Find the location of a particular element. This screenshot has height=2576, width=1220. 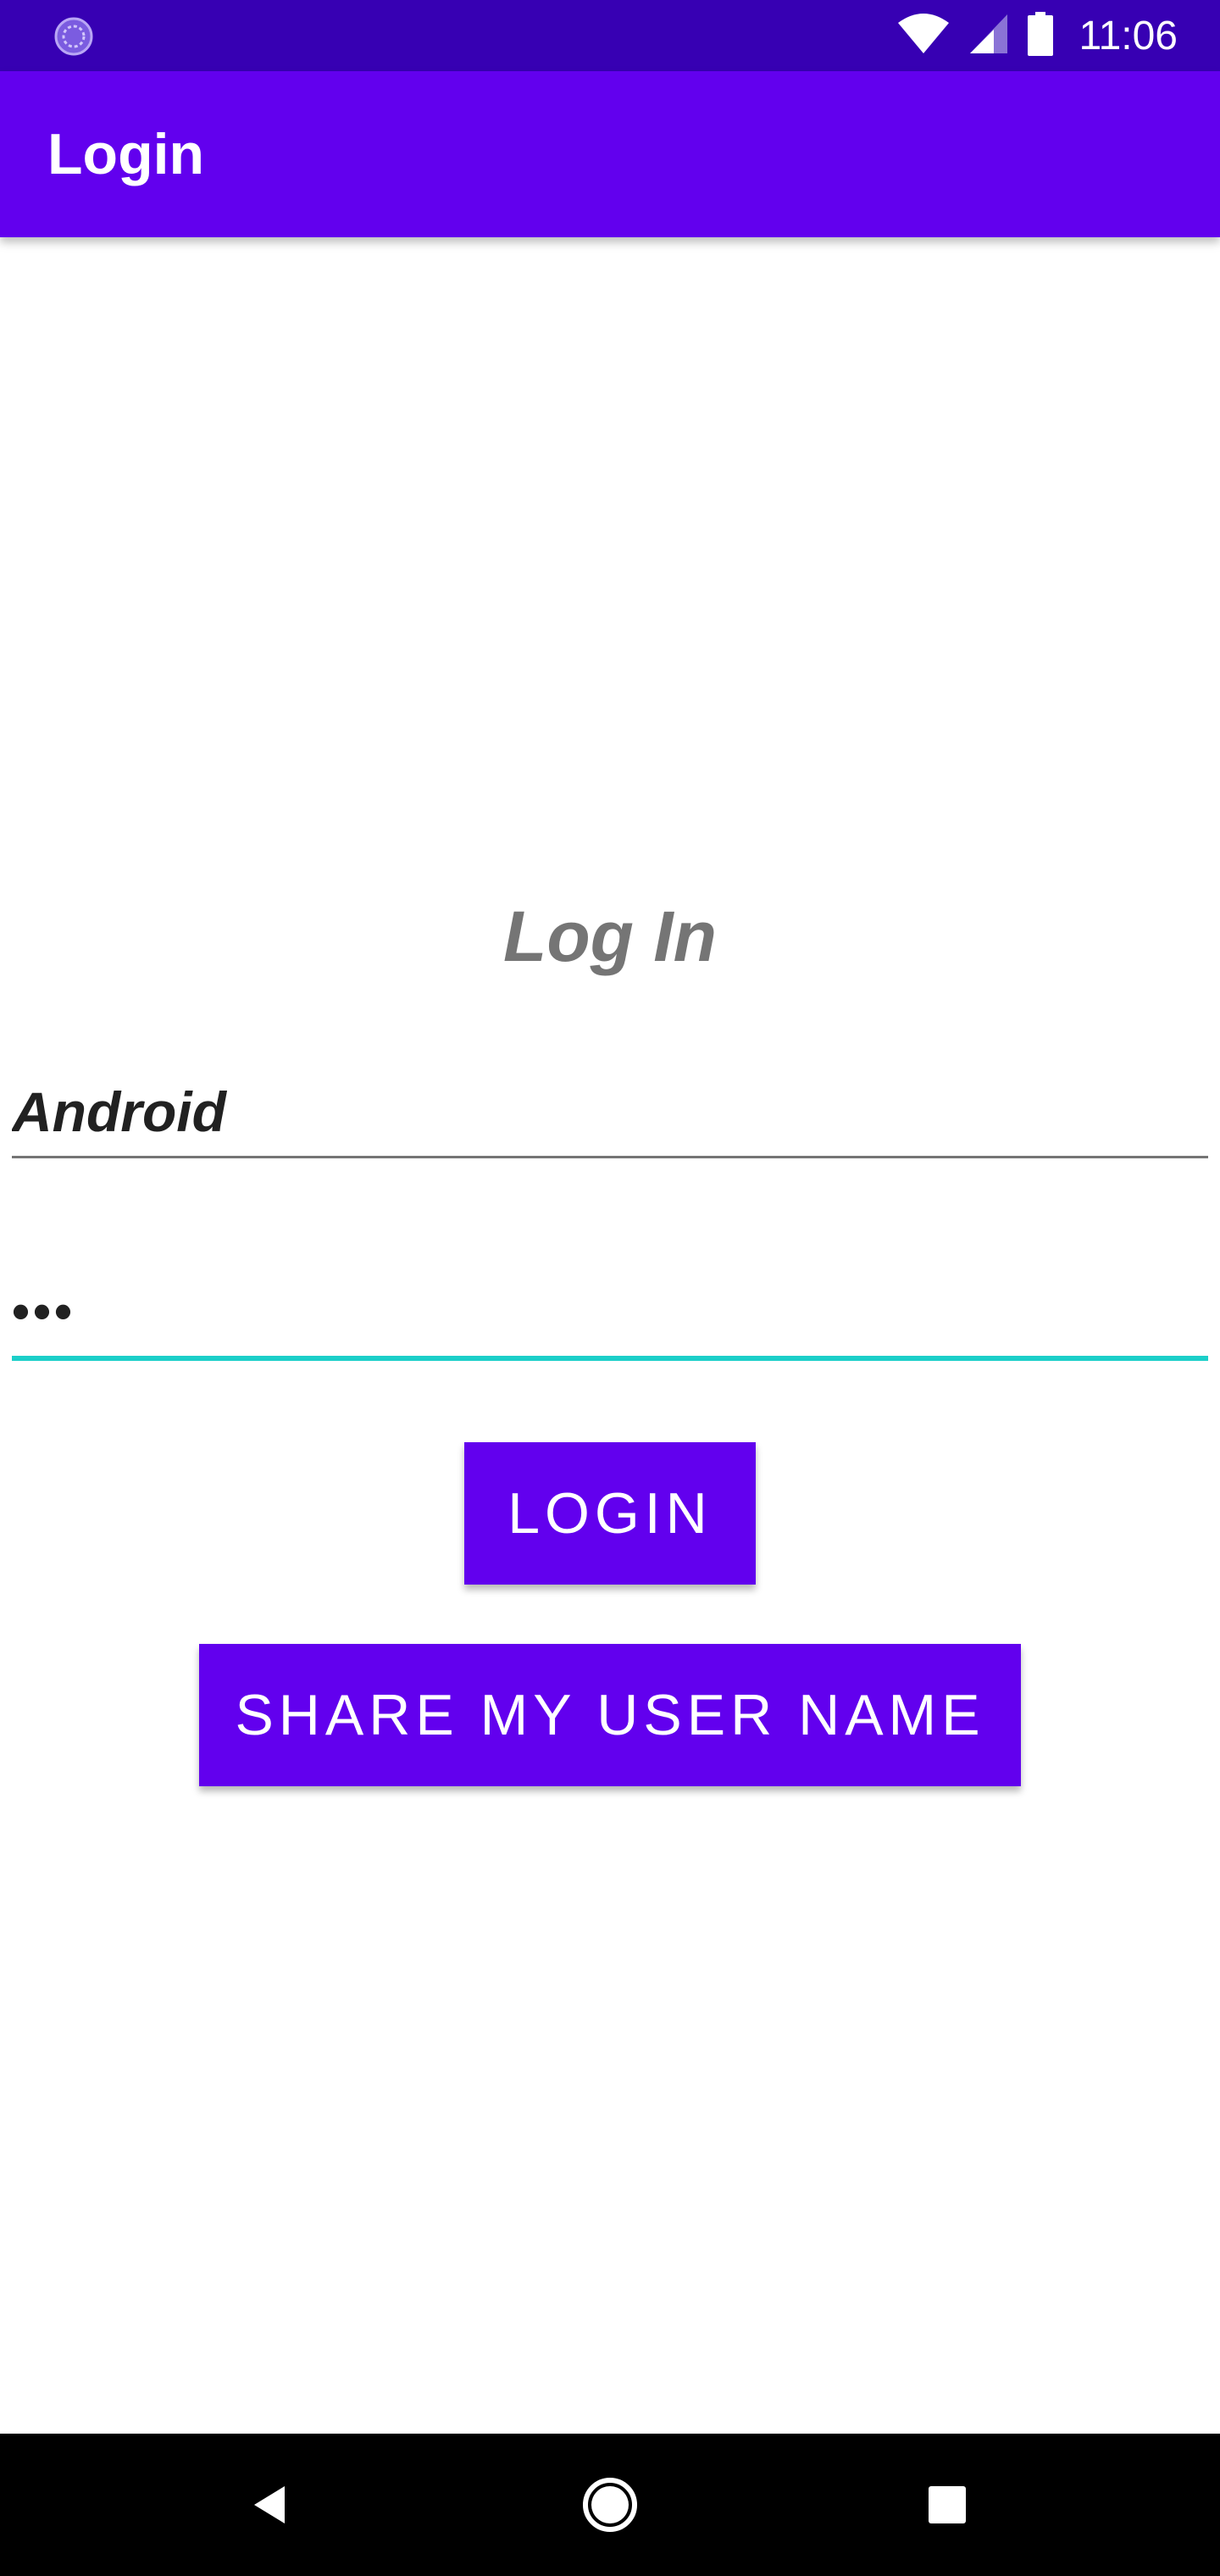

back-icon is located at coordinates (271, 2504).